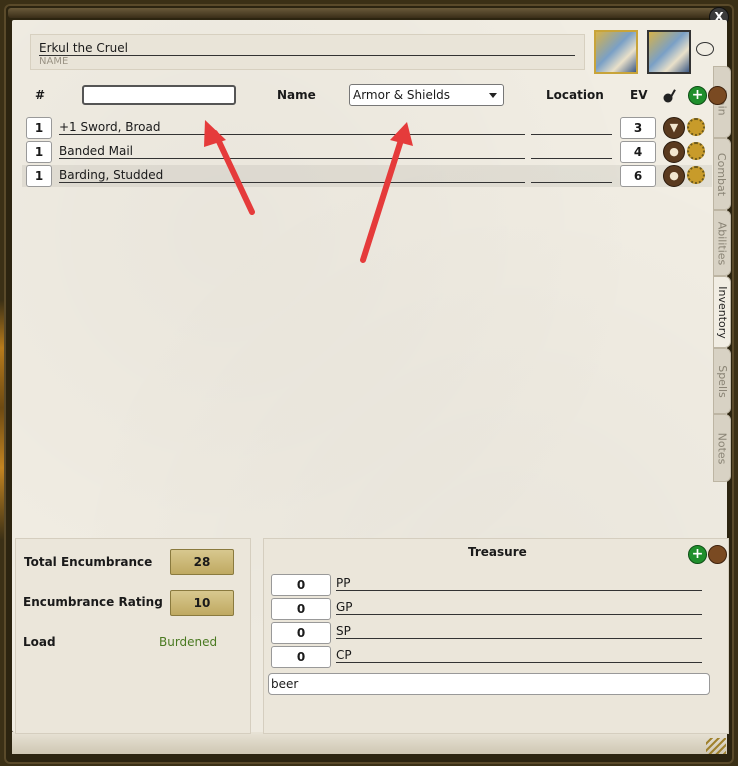 The width and height of the screenshot is (738, 766). What do you see at coordinates (697, 554) in the screenshot?
I see `add-coin-button: +` at bounding box center [697, 554].